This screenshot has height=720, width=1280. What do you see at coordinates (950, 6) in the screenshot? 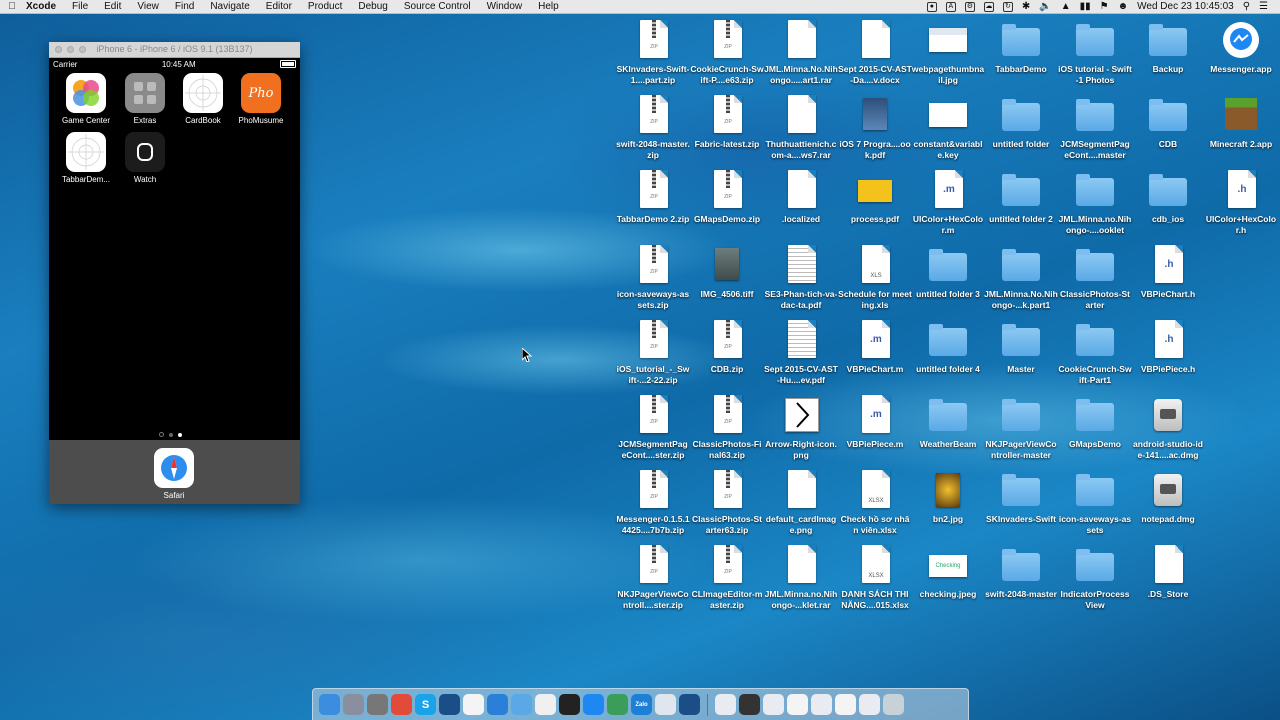
I see `input-source-icon: A` at bounding box center [950, 6].